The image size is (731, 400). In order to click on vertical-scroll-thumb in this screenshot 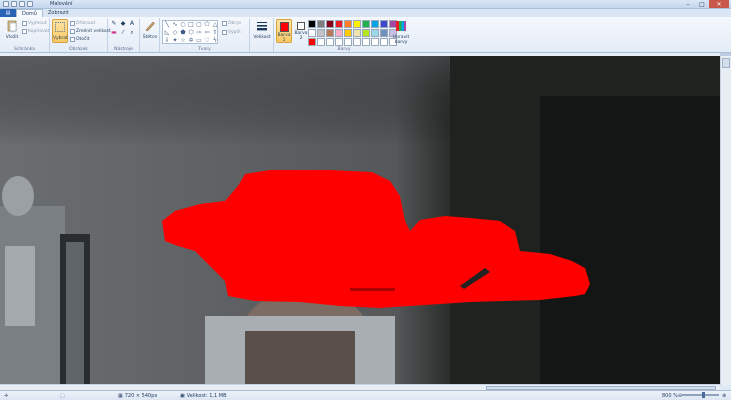, I will do `click(726, 63)`.